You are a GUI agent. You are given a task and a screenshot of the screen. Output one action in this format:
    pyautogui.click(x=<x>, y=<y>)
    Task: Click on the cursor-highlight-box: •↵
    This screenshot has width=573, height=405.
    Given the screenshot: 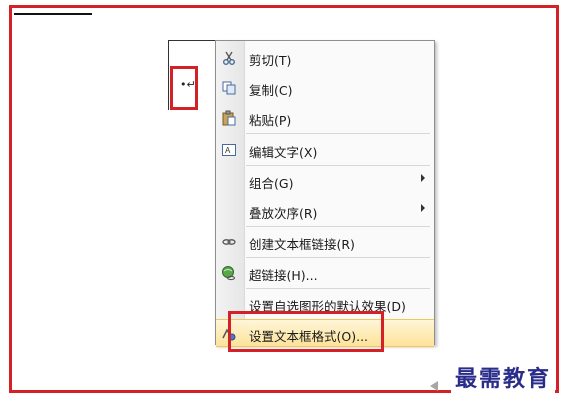 What is the action you would take?
    pyautogui.click(x=184, y=88)
    